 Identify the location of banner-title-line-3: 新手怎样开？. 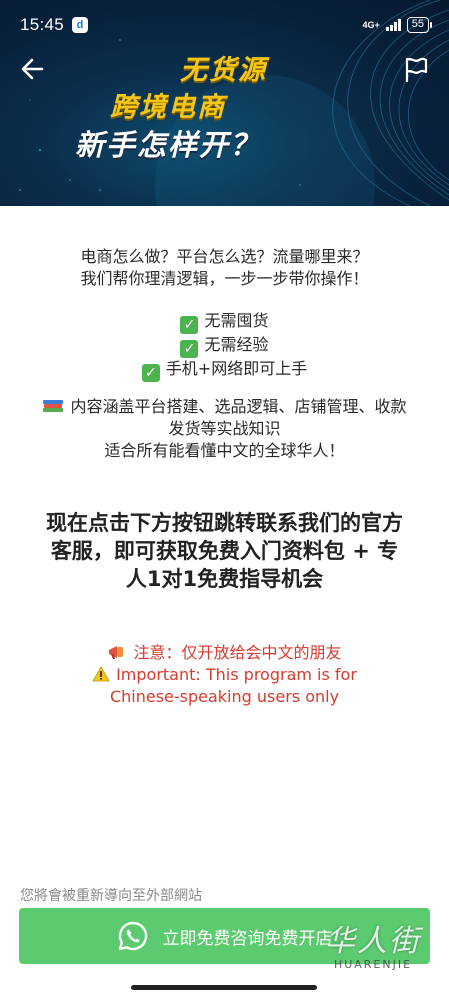
(168, 145).